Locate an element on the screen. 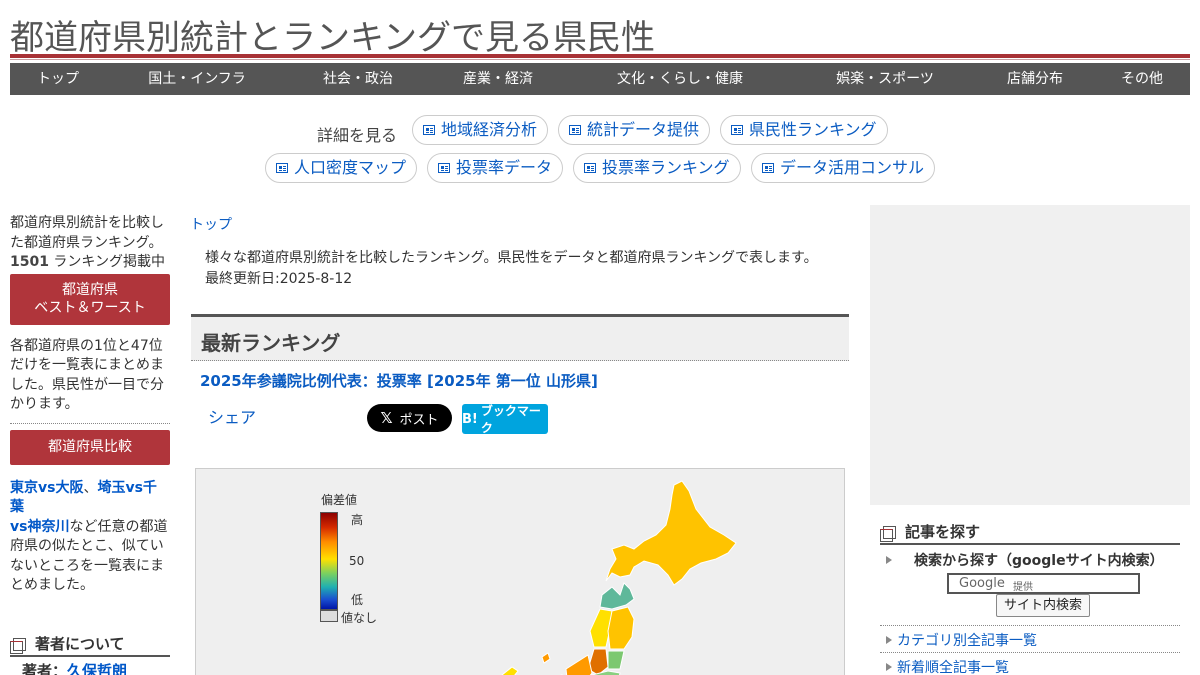  map-hokkaido is located at coordinates (671, 533).